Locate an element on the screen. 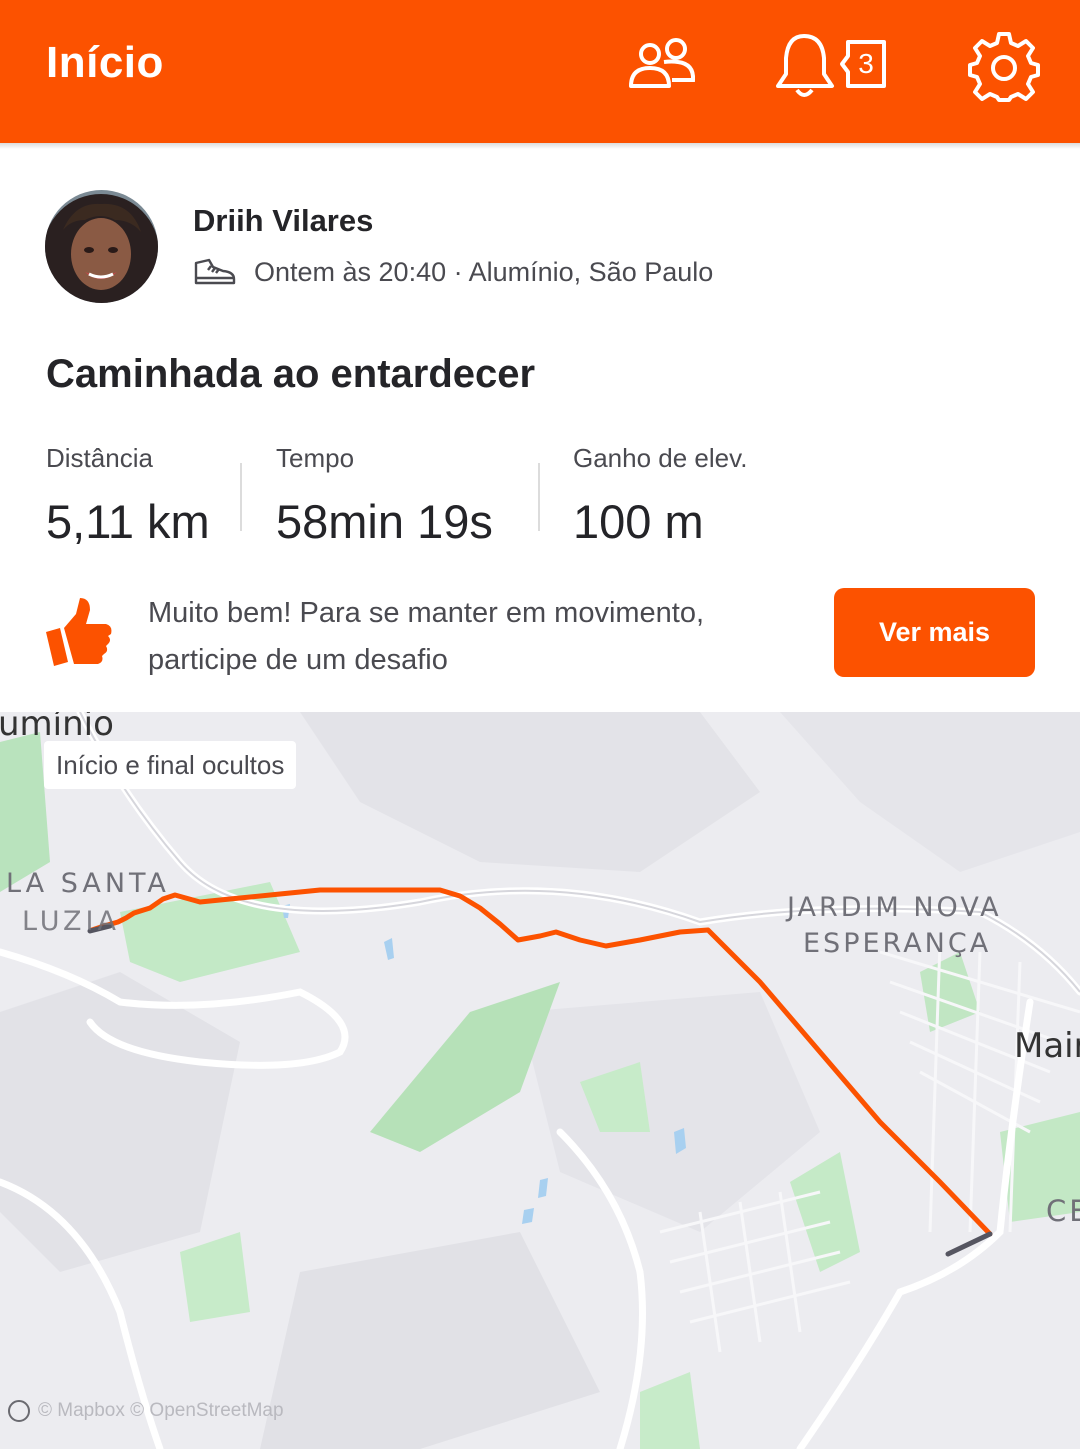  notifications-icon: 3 is located at coordinates (832, 68).